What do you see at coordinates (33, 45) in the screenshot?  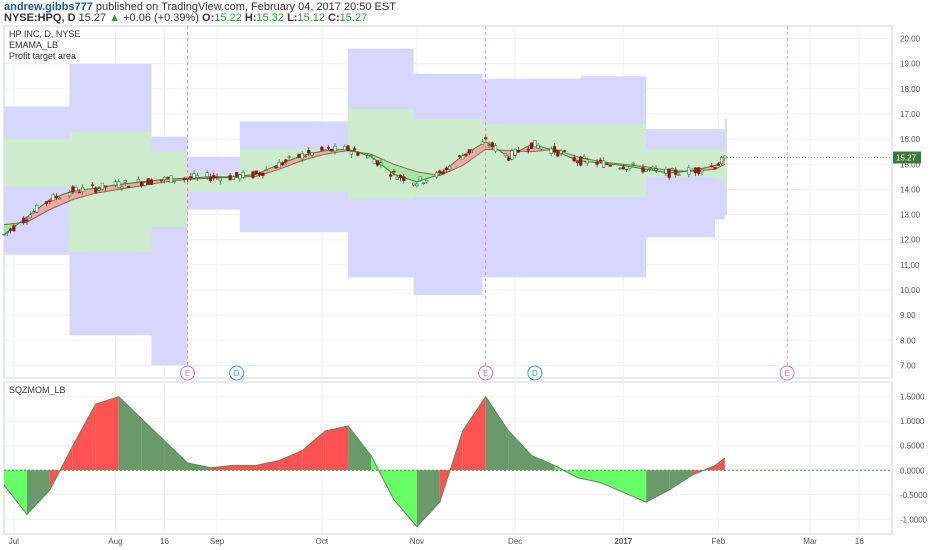 I see `indicator-label-emama: EMAMA_LB` at bounding box center [33, 45].